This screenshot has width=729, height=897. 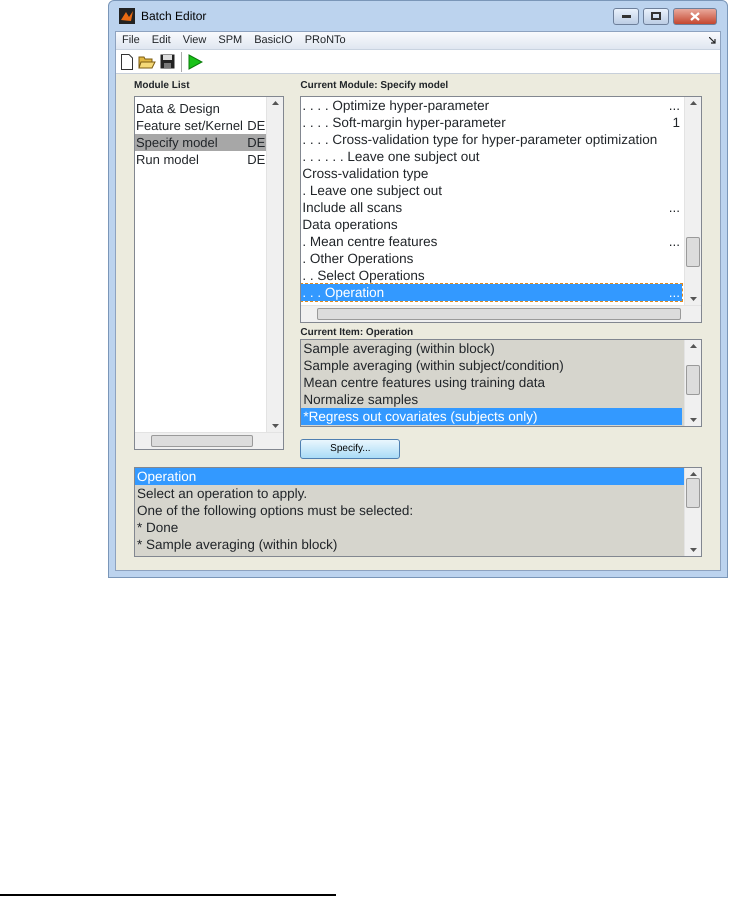 I want to click on menu-item: View, so click(x=196, y=40).